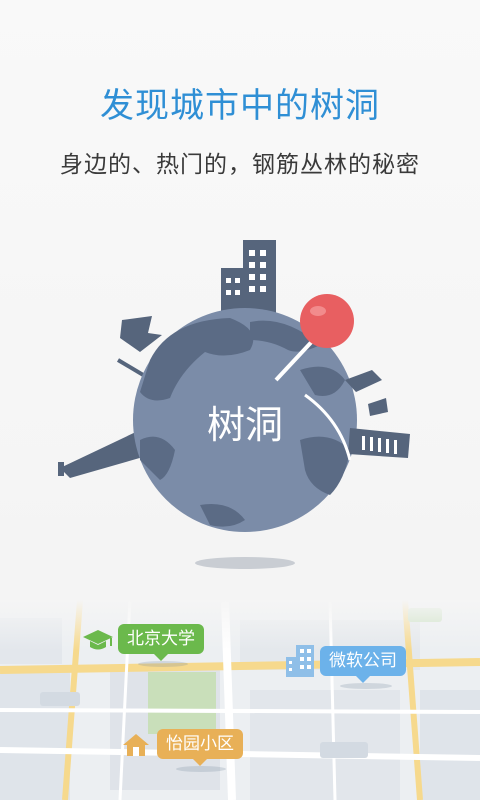 The height and width of the screenshot is (800, 480). What do you see at coordinates (245, 563) in the screenshot?
I see `globe-shadow` at bounding box center [245, 563].